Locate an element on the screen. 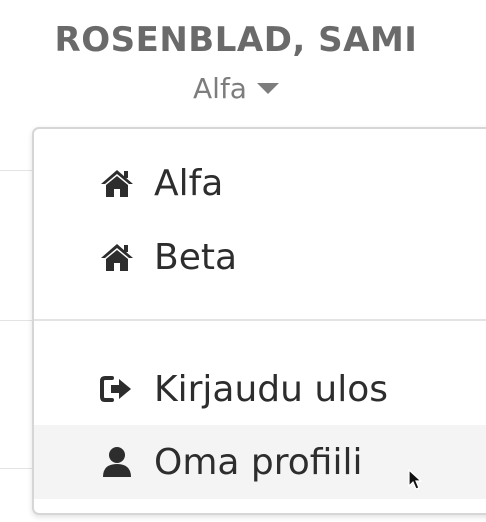 This screenshot has height=522, width=486. user-icon is located at coordinates (120, 462).